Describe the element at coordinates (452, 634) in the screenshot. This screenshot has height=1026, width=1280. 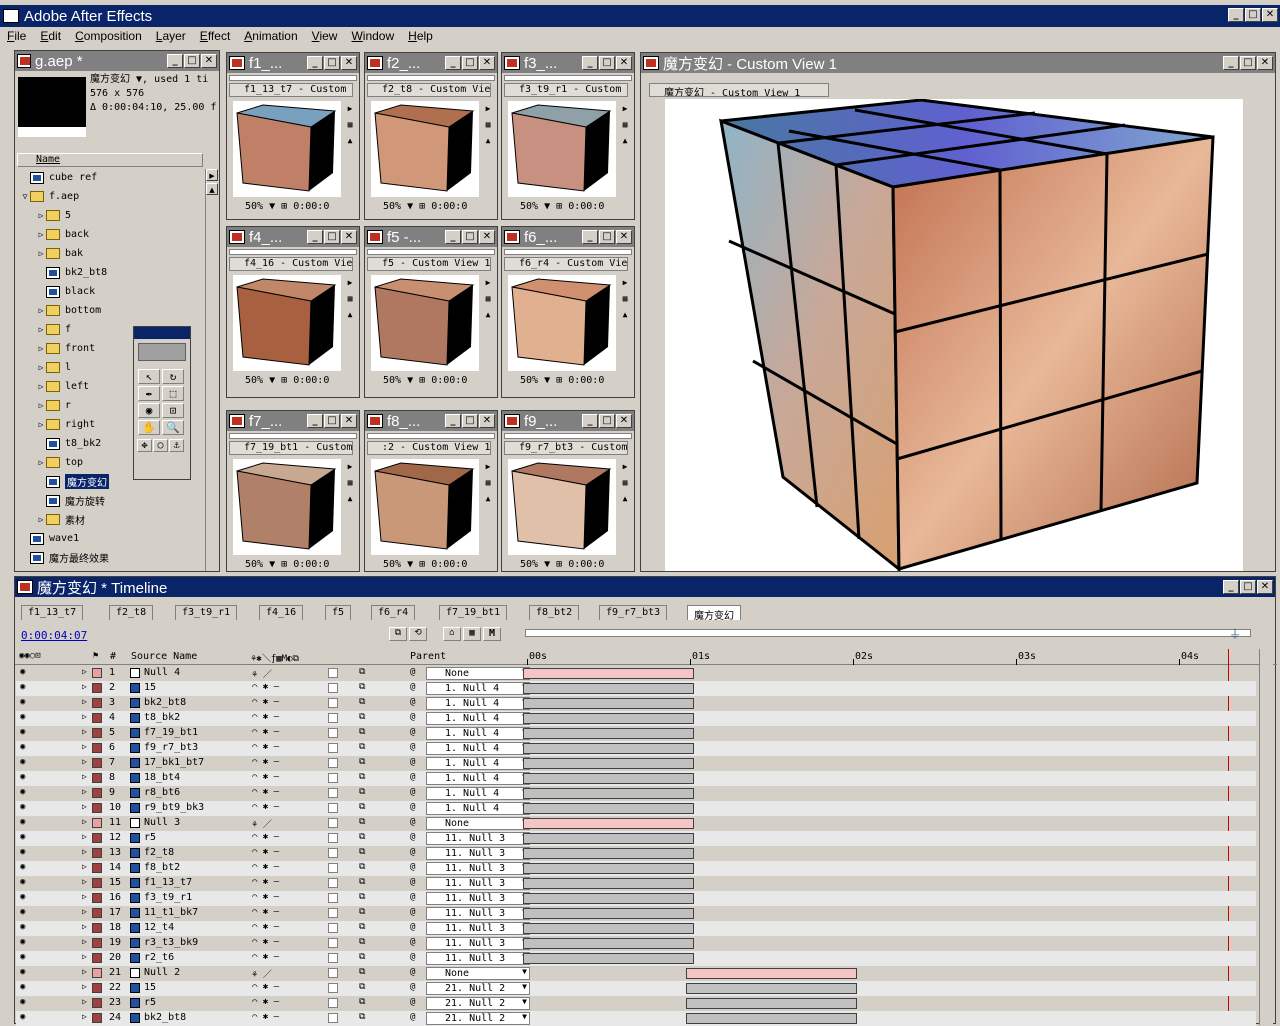
I see `draft-3d-icon: ⌂` at that location.